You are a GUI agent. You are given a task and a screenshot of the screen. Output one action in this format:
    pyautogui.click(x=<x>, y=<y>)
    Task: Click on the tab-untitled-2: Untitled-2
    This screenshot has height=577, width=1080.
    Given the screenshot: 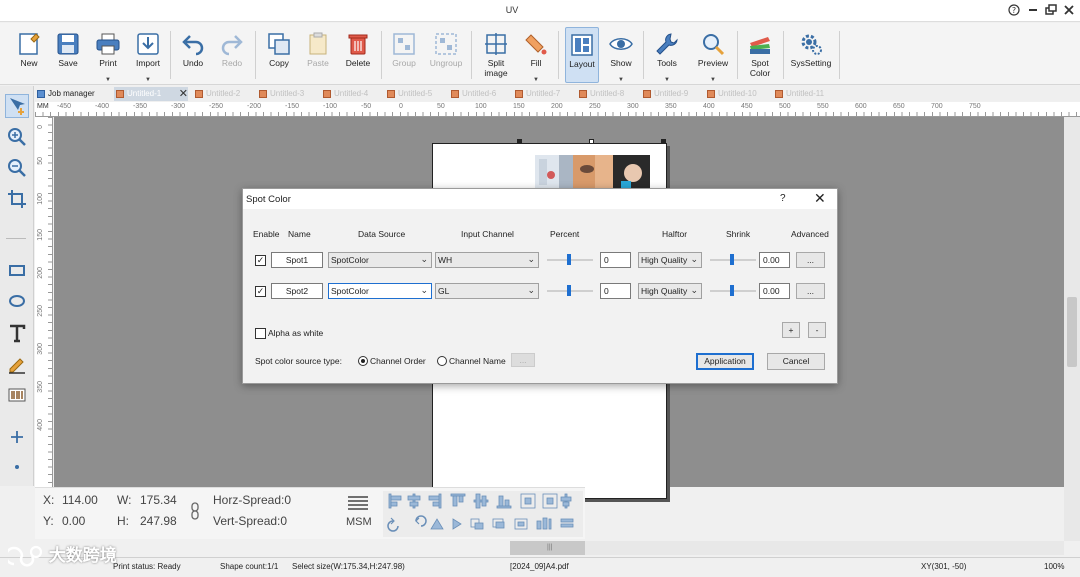 What is the action you would take?
    pyautogui.click(x=223, y=94)
    